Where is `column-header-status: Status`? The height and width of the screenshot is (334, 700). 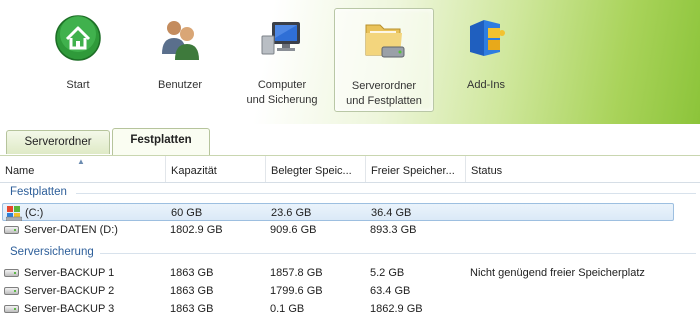 column-header-status: Status is located at coordinates (583, 169).